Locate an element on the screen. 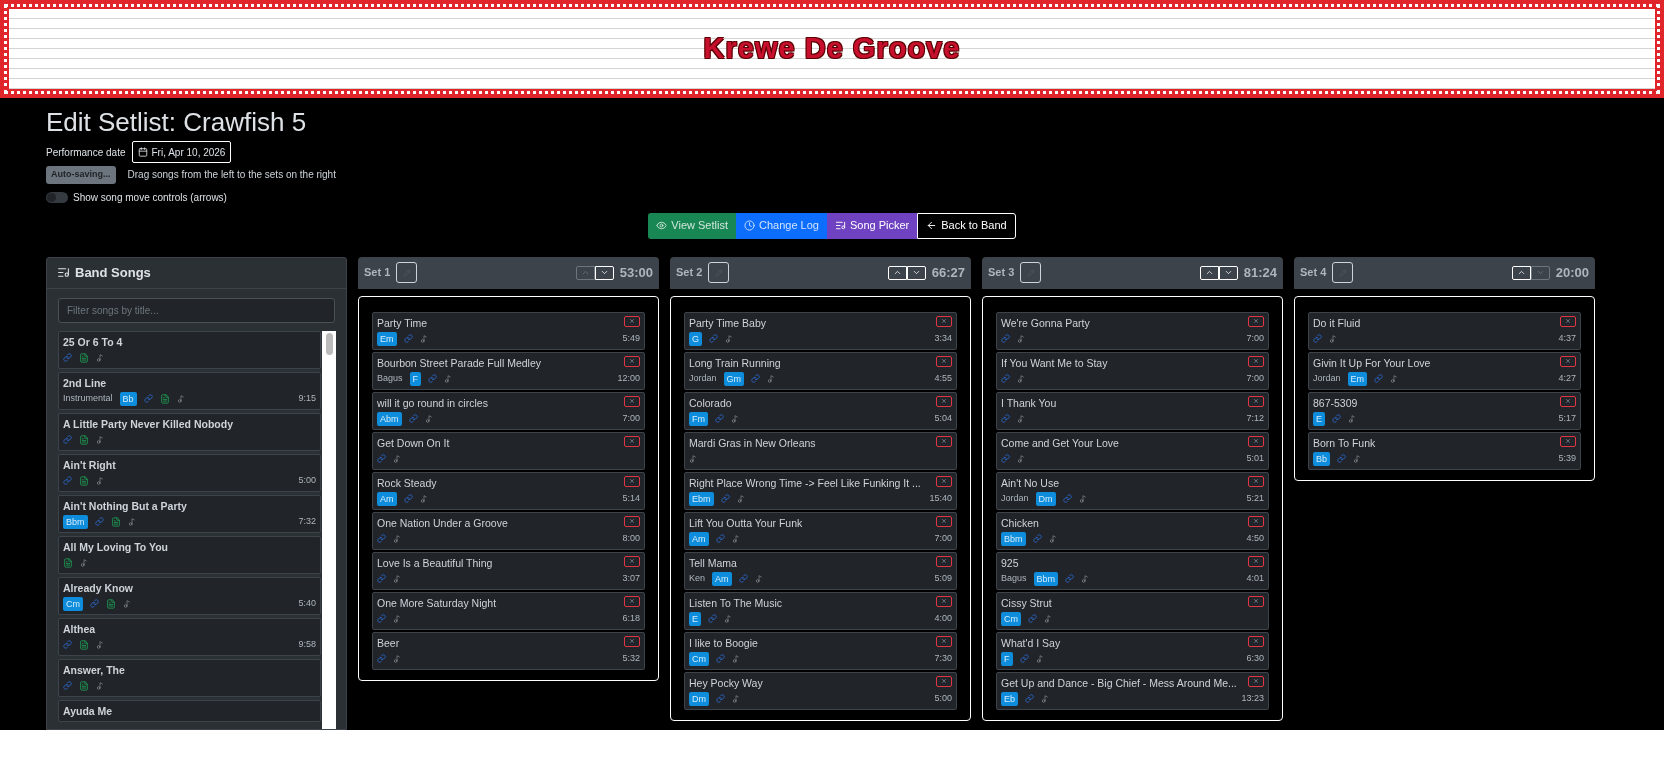  set-song-card: I Thank You 7:12 is located at coordinates (1132, 410).